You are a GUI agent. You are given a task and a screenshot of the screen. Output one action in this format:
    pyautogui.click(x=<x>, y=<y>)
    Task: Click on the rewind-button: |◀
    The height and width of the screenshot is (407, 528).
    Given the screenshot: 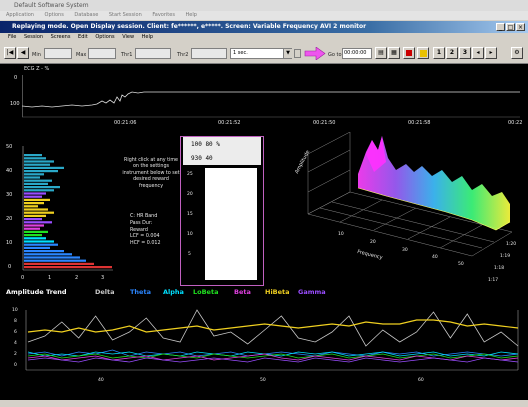 What is the action you would take?
    pyautogui.click(x=10, y=53)
    